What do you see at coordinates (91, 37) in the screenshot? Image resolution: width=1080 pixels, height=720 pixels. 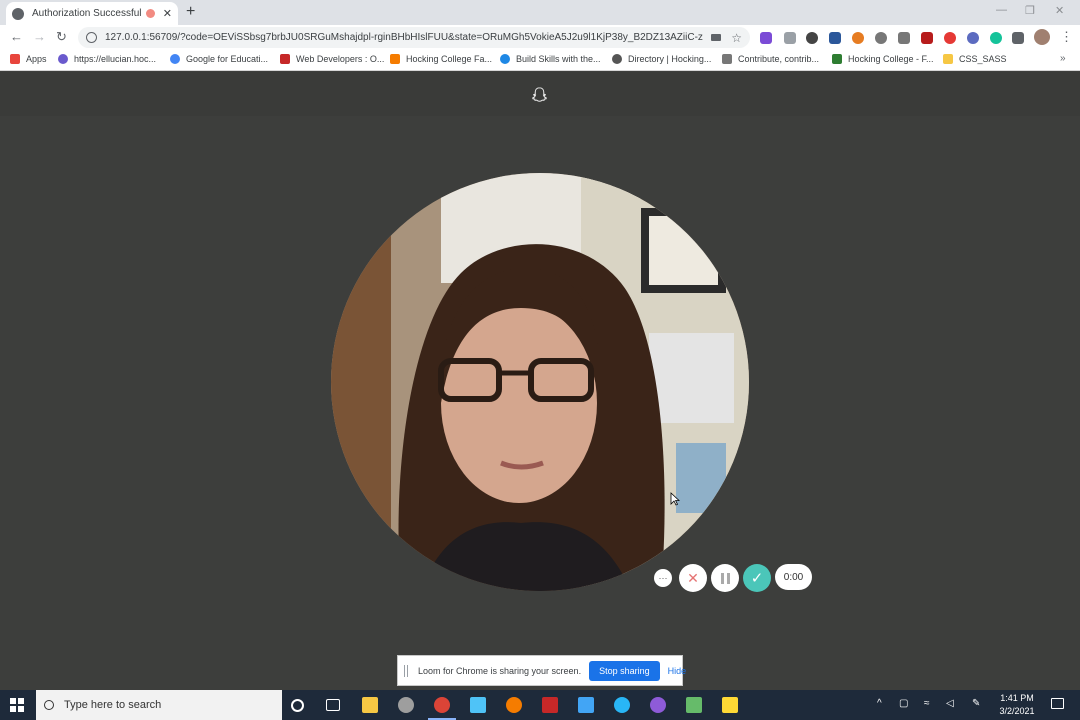 I see `site-info-icon` at bounding box center [91, 37].